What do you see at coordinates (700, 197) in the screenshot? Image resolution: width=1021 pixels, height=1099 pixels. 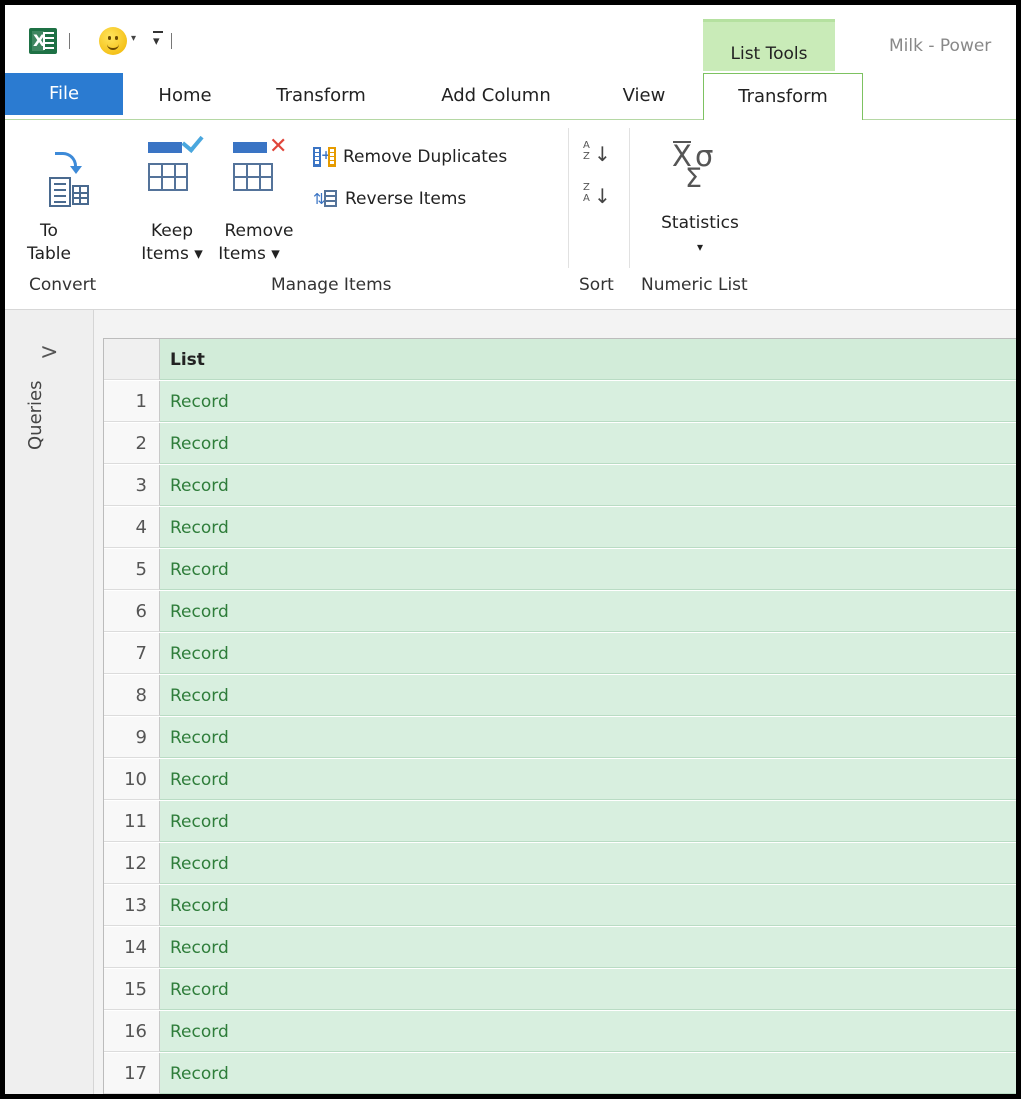 I see `statistics-button: XσΣ Statistics ▾` at bounding box center [700, 197].